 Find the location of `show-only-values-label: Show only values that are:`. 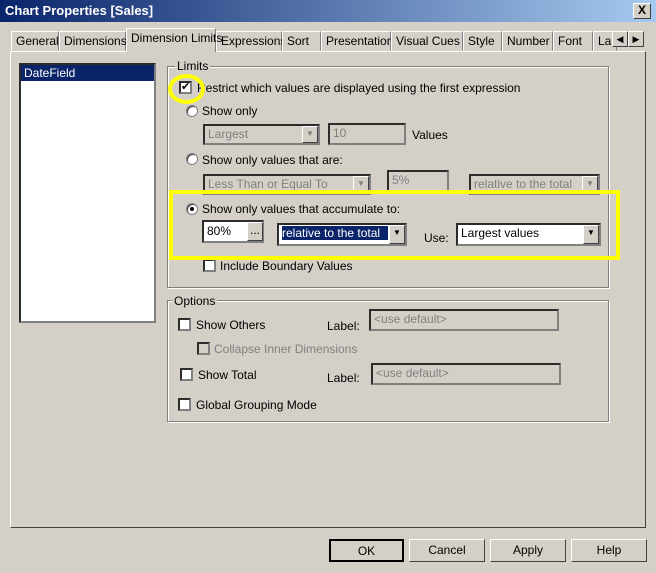

show-only-values-label: Show only values that are: is located at coordinates (272, 160).